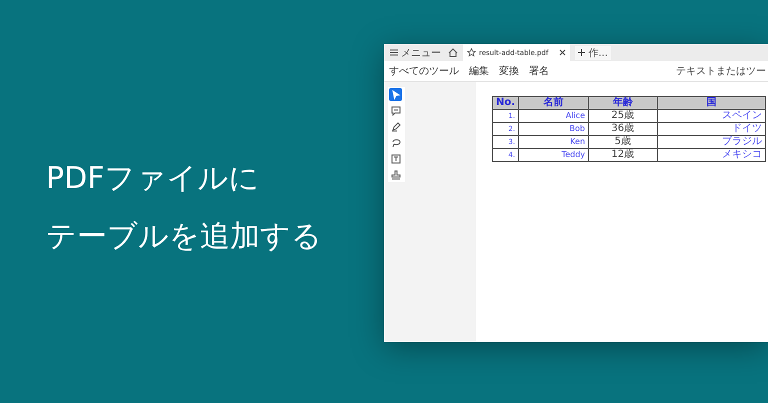 The height and width of the screenshot is (403, 768). Describe the element at coordinates (539, 71) in the screenshot. I see `menu-item: 署名` at that location.